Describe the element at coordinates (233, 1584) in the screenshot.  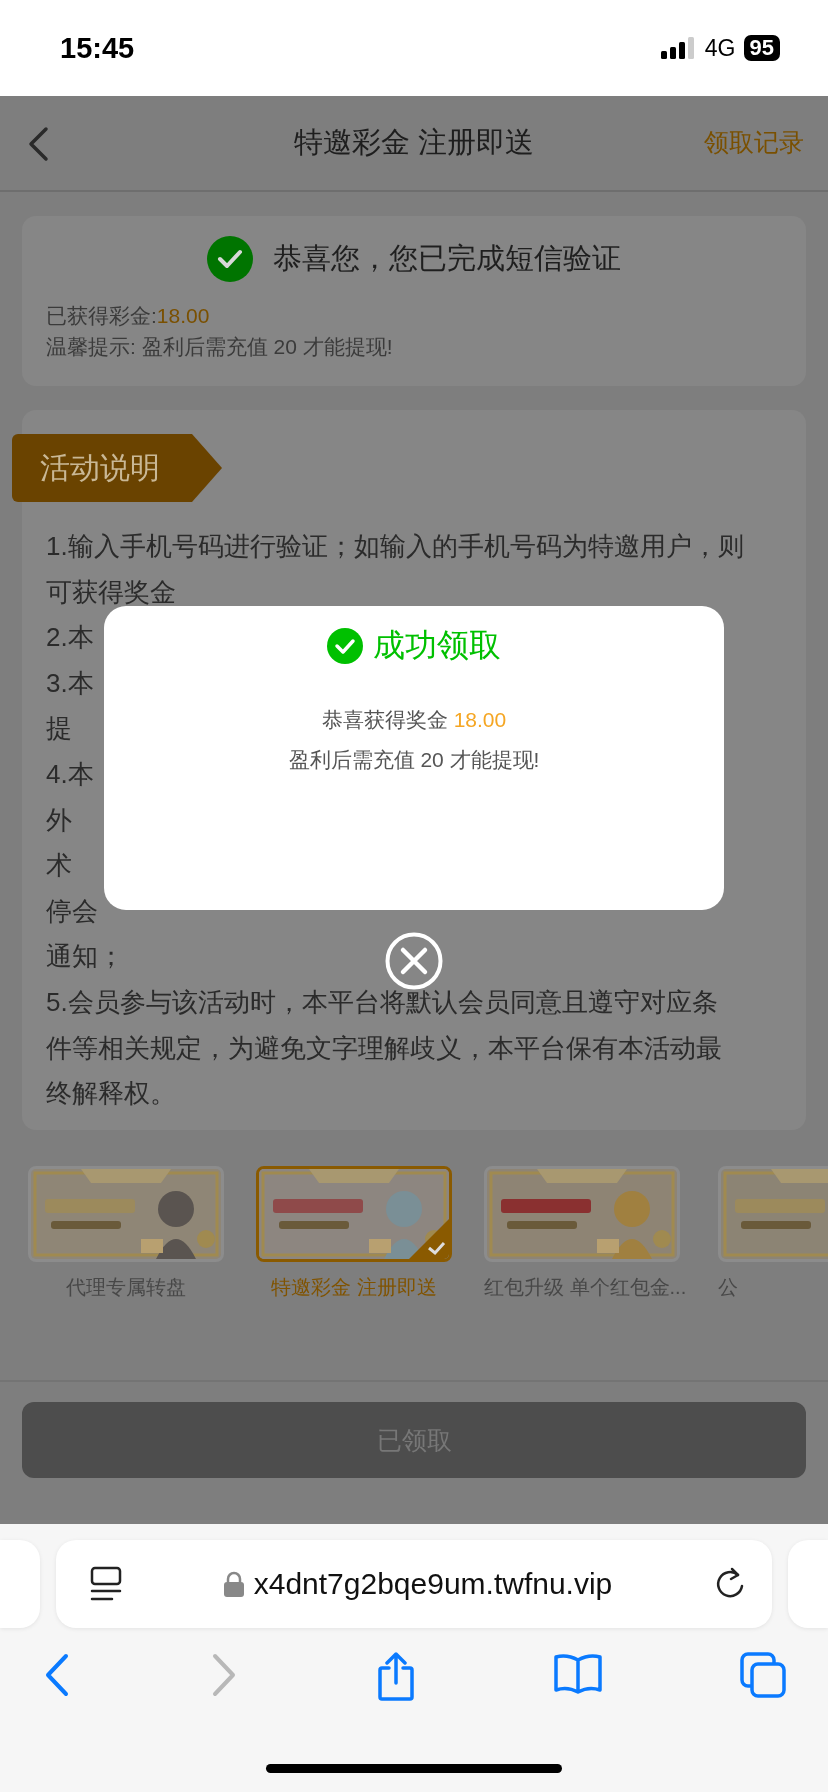
I see `lock-icon` at that location.